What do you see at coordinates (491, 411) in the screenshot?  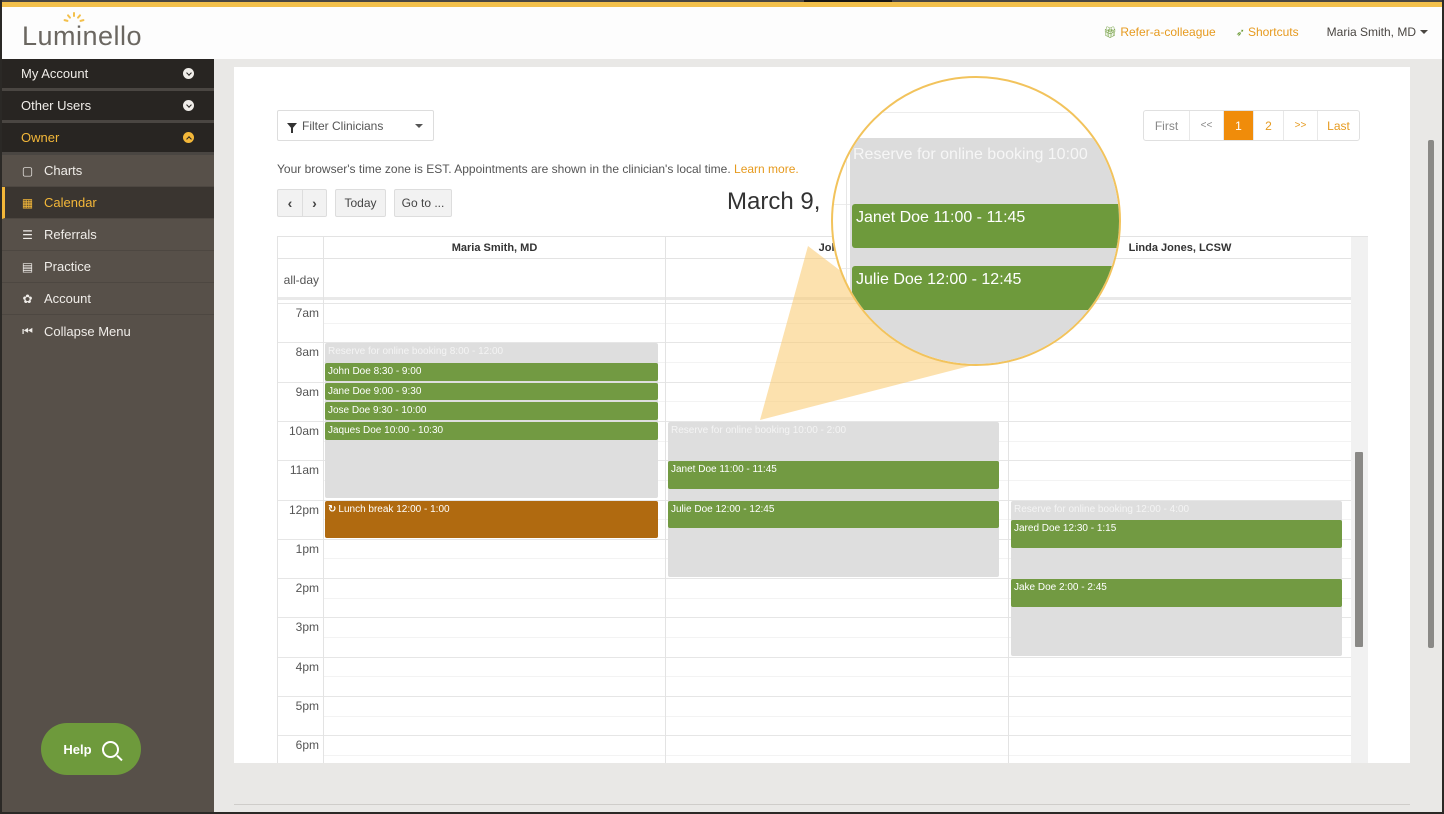 I see `appointment-event: Jose Doe 9:30 - 10:00` at bounding box center [491, 411].